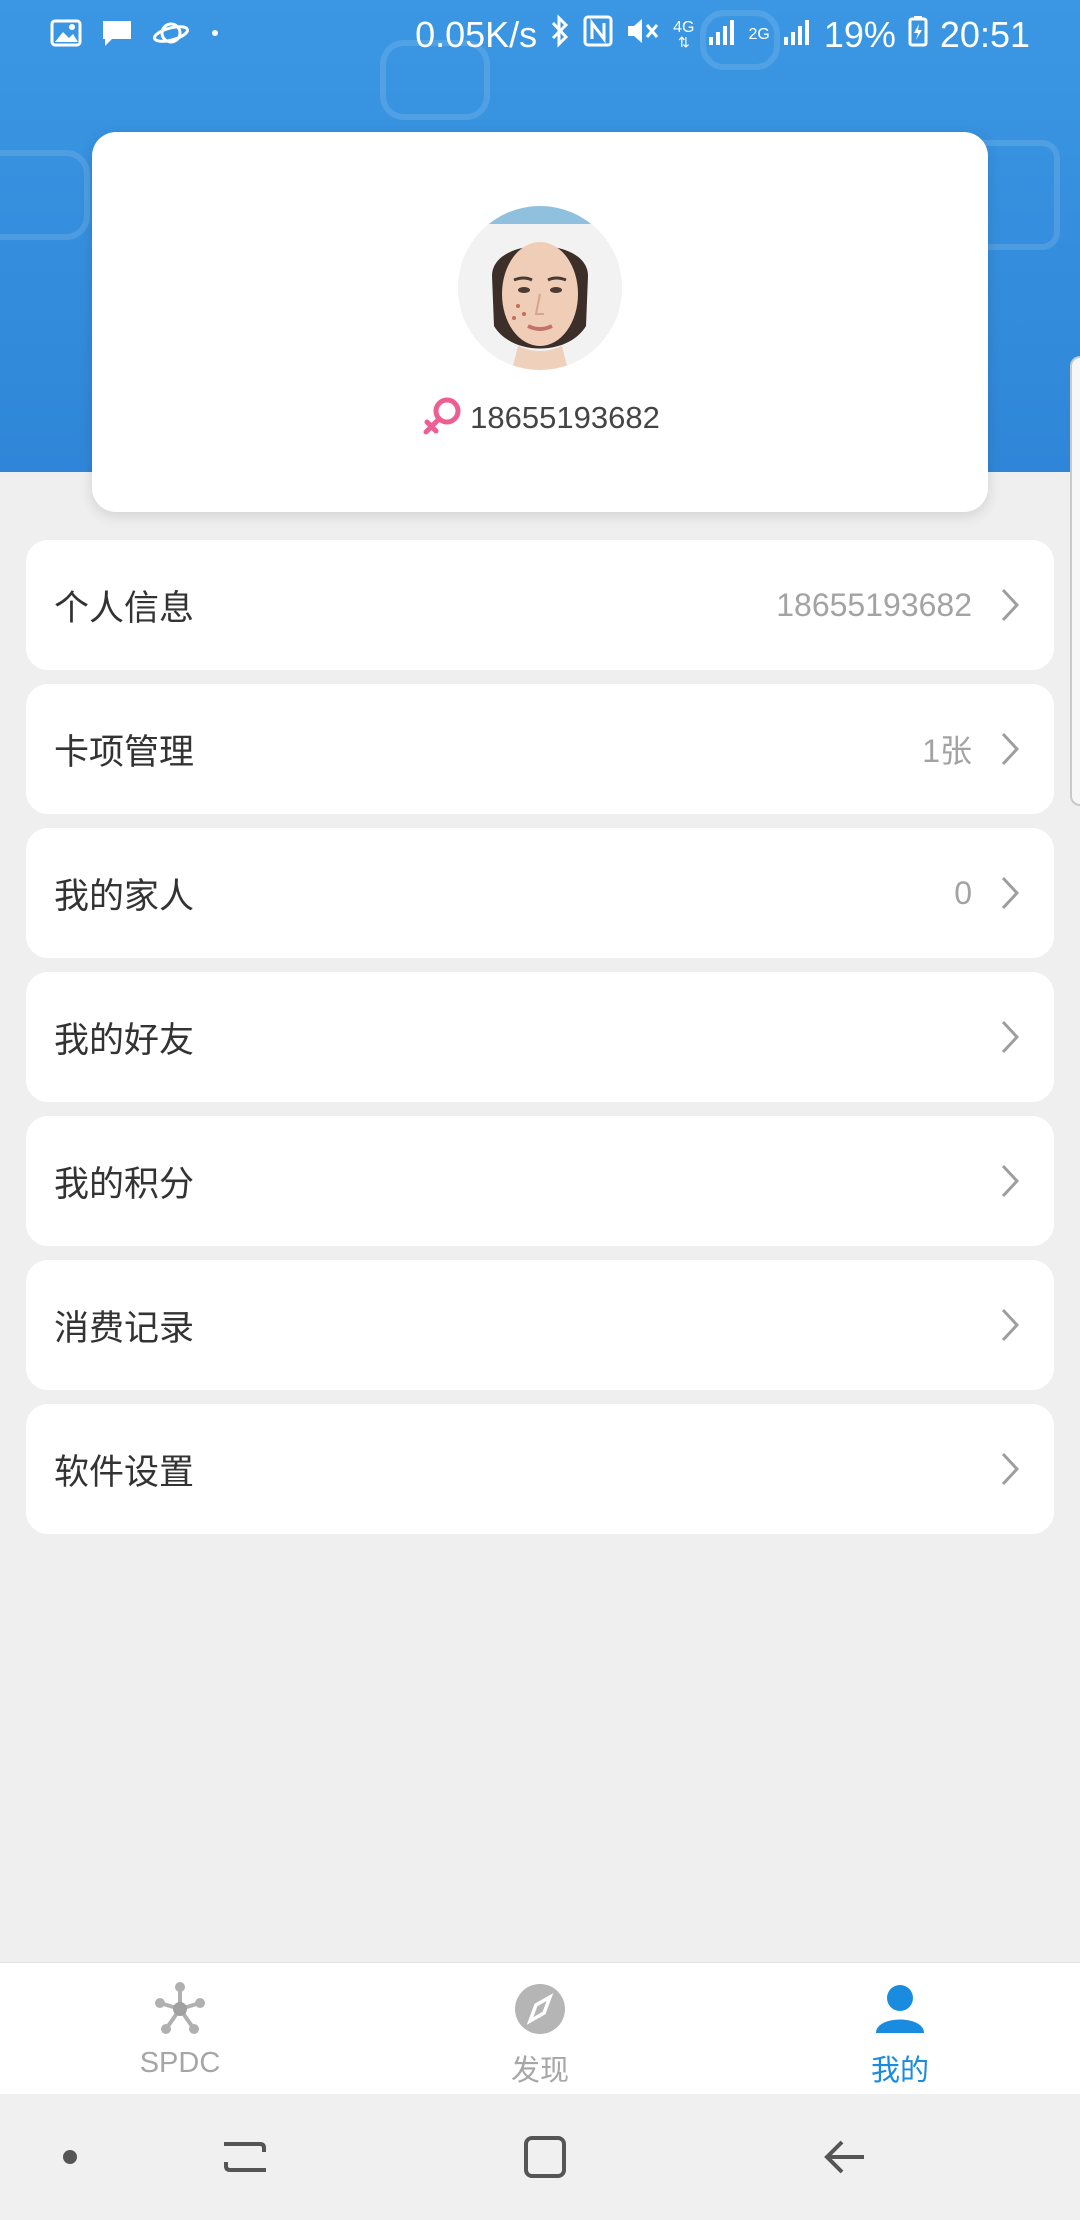  Describe the element at coordinates (540, 605) in the screenshot. I see `menu-item-personal-info: 个人信息 18655193682` at that location.